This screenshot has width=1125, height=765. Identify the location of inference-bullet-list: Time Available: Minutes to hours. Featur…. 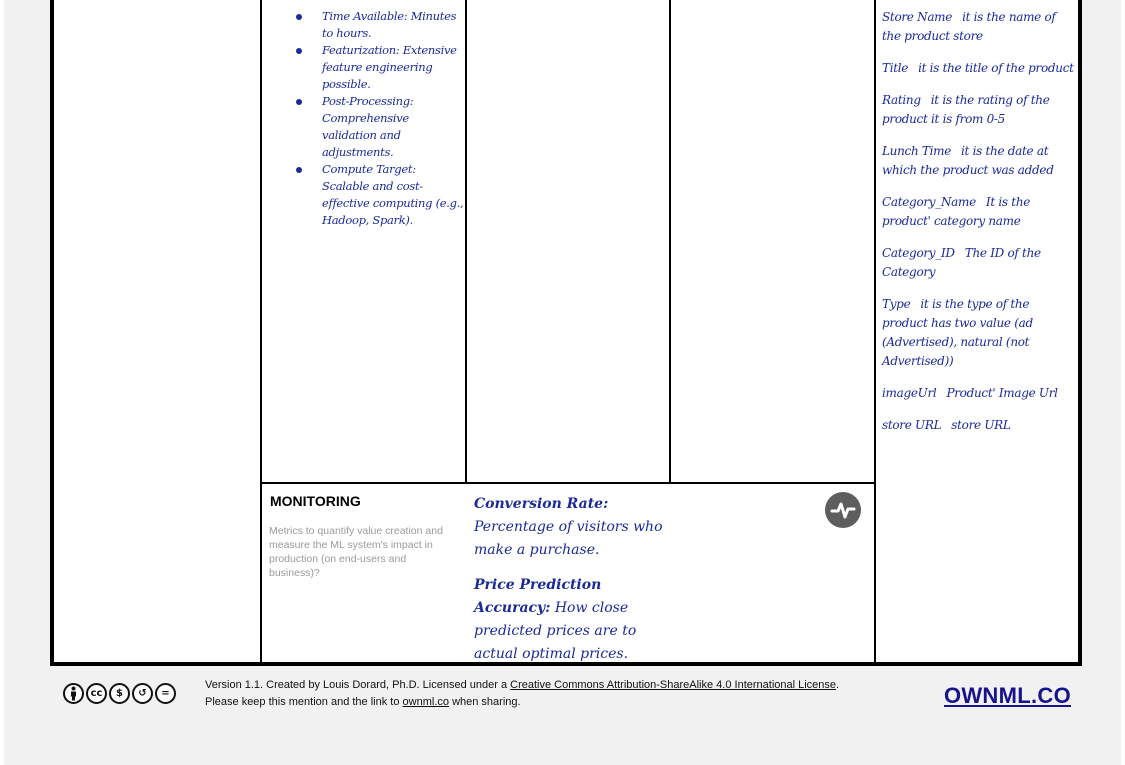
(367, 118).